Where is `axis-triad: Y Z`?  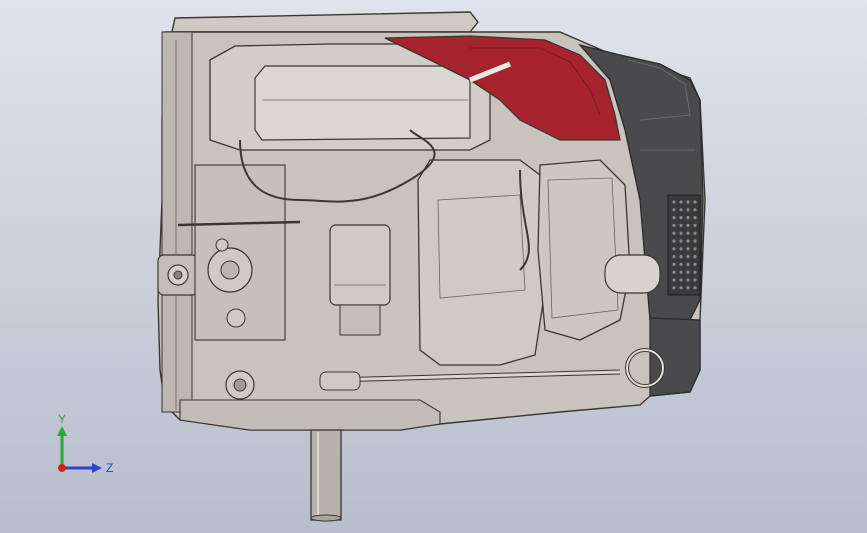
axis-triad: Y Z is located at coordinates (85, 443).